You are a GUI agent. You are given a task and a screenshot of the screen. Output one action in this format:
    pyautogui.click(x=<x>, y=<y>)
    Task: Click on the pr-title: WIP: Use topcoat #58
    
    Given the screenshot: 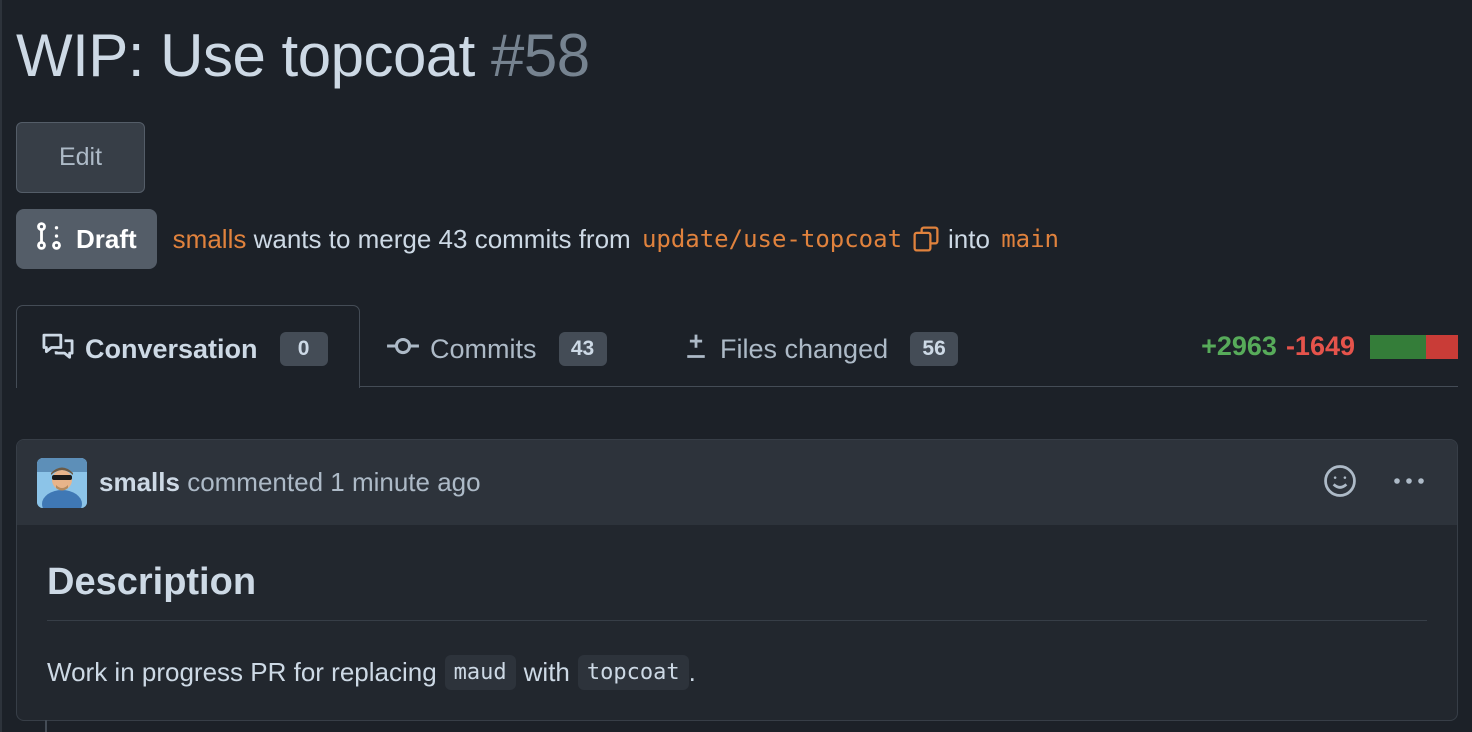 What is the action you would take?
    pyautogui.click(x=303, y=56)
    